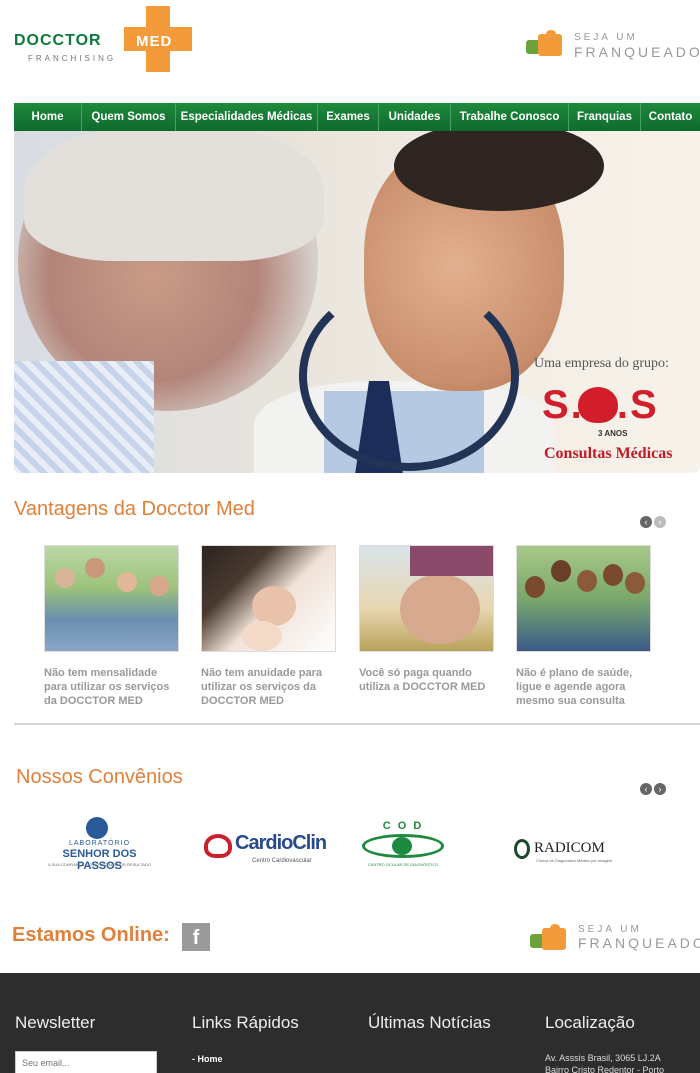  Describe the element at coordinates (247, 117) in the screenshot. I see `nav-item-especialidades: Especialidades Médicas` at that location.